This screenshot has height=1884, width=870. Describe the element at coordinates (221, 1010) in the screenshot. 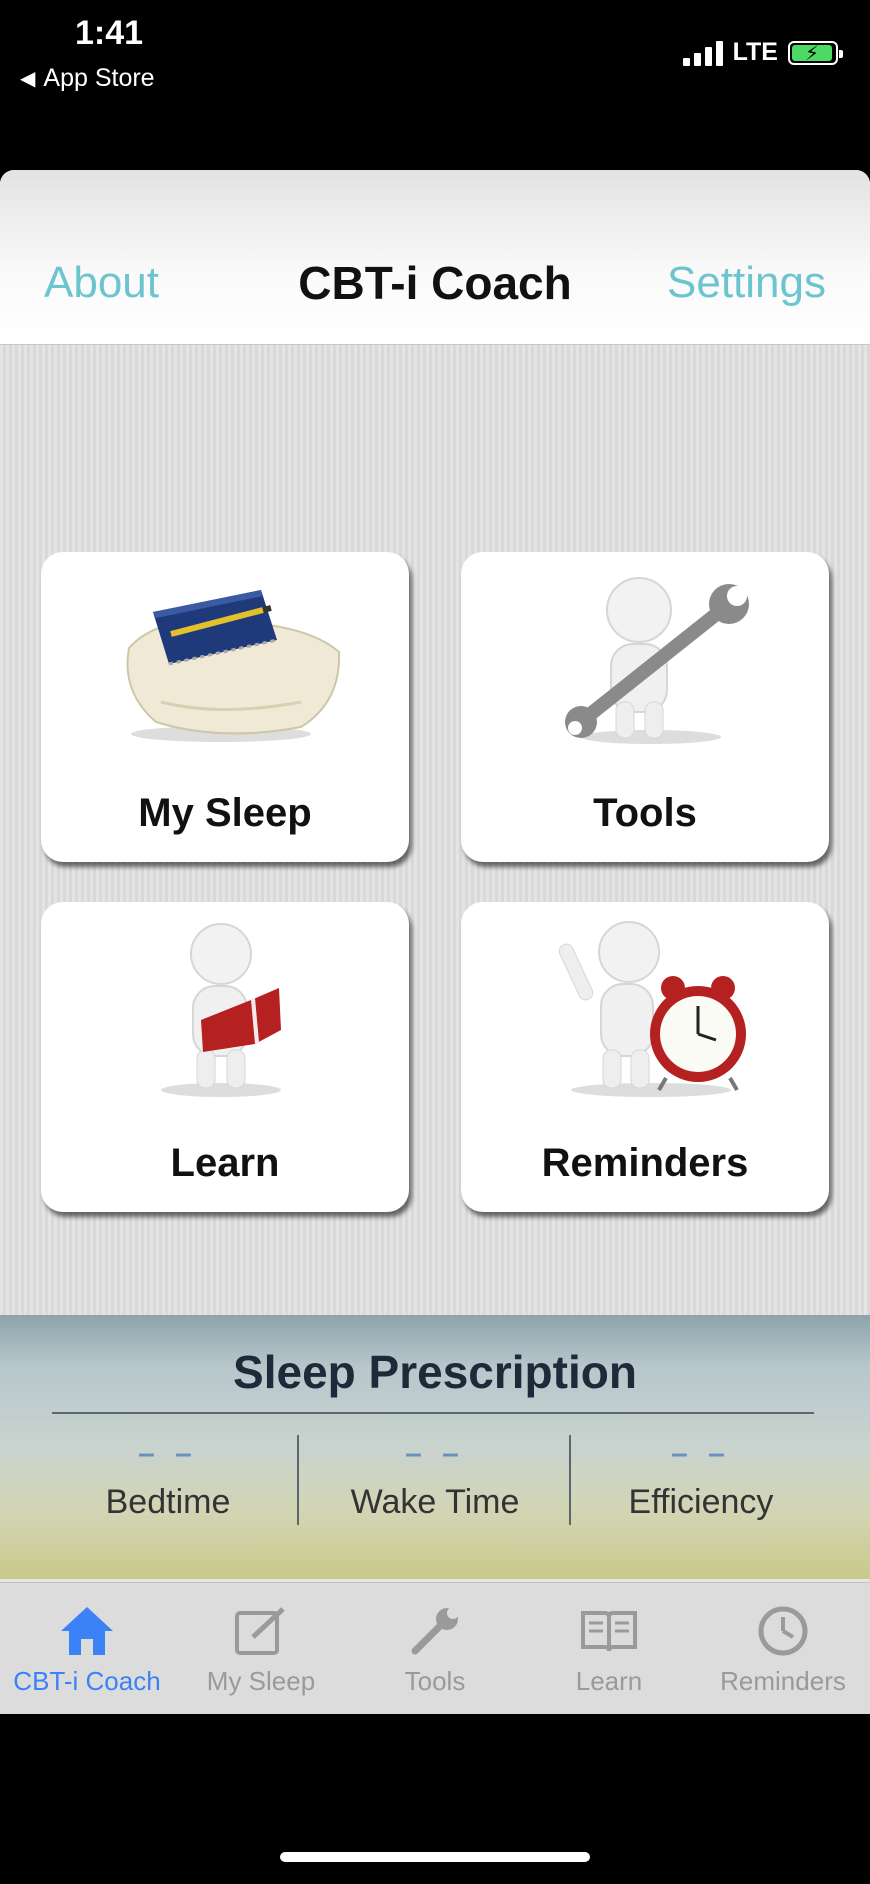

I see `figure-reading-book-icon` at that location.